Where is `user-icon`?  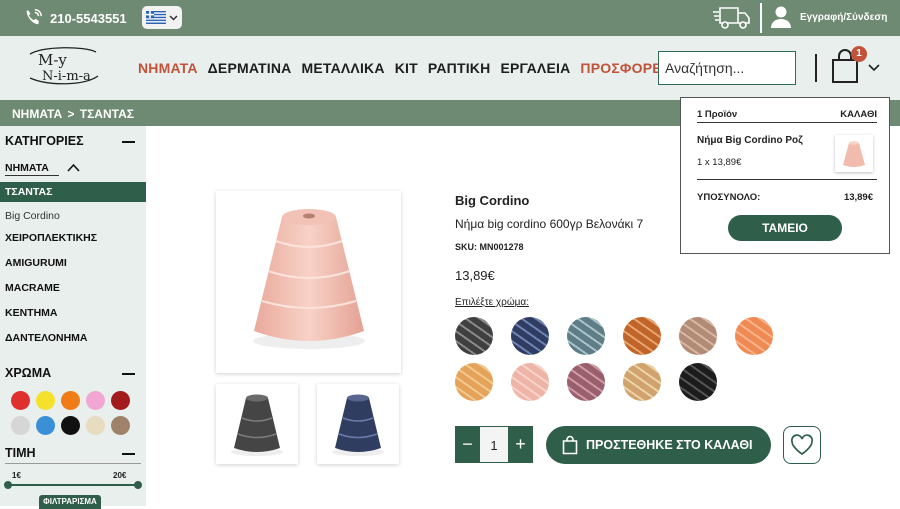 user-icon is located at coordinates (781, 17).